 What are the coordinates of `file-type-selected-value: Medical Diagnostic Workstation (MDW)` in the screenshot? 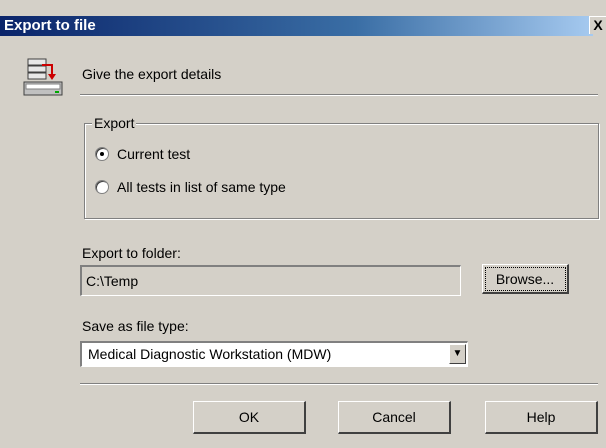 It's located at (210, 354).